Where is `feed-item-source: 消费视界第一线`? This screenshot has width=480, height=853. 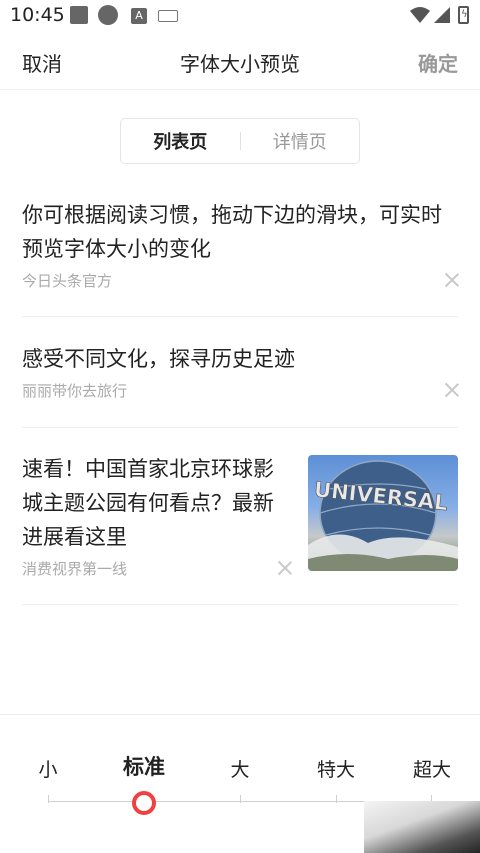
feed-item-source: 消费视界第一线 is located at coordinates (75, 569).